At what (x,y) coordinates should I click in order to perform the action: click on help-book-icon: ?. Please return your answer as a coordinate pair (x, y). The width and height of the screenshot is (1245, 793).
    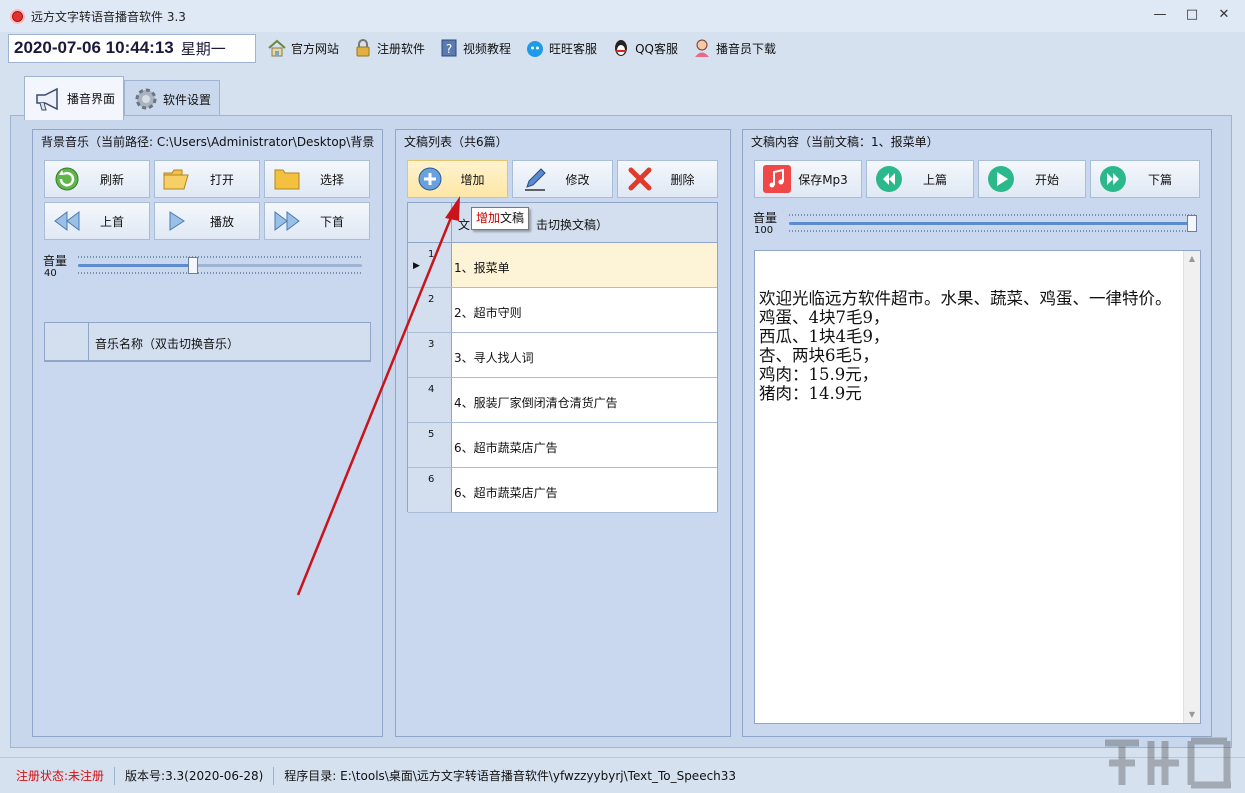
    Looking at the image, I should click on (449, 48).